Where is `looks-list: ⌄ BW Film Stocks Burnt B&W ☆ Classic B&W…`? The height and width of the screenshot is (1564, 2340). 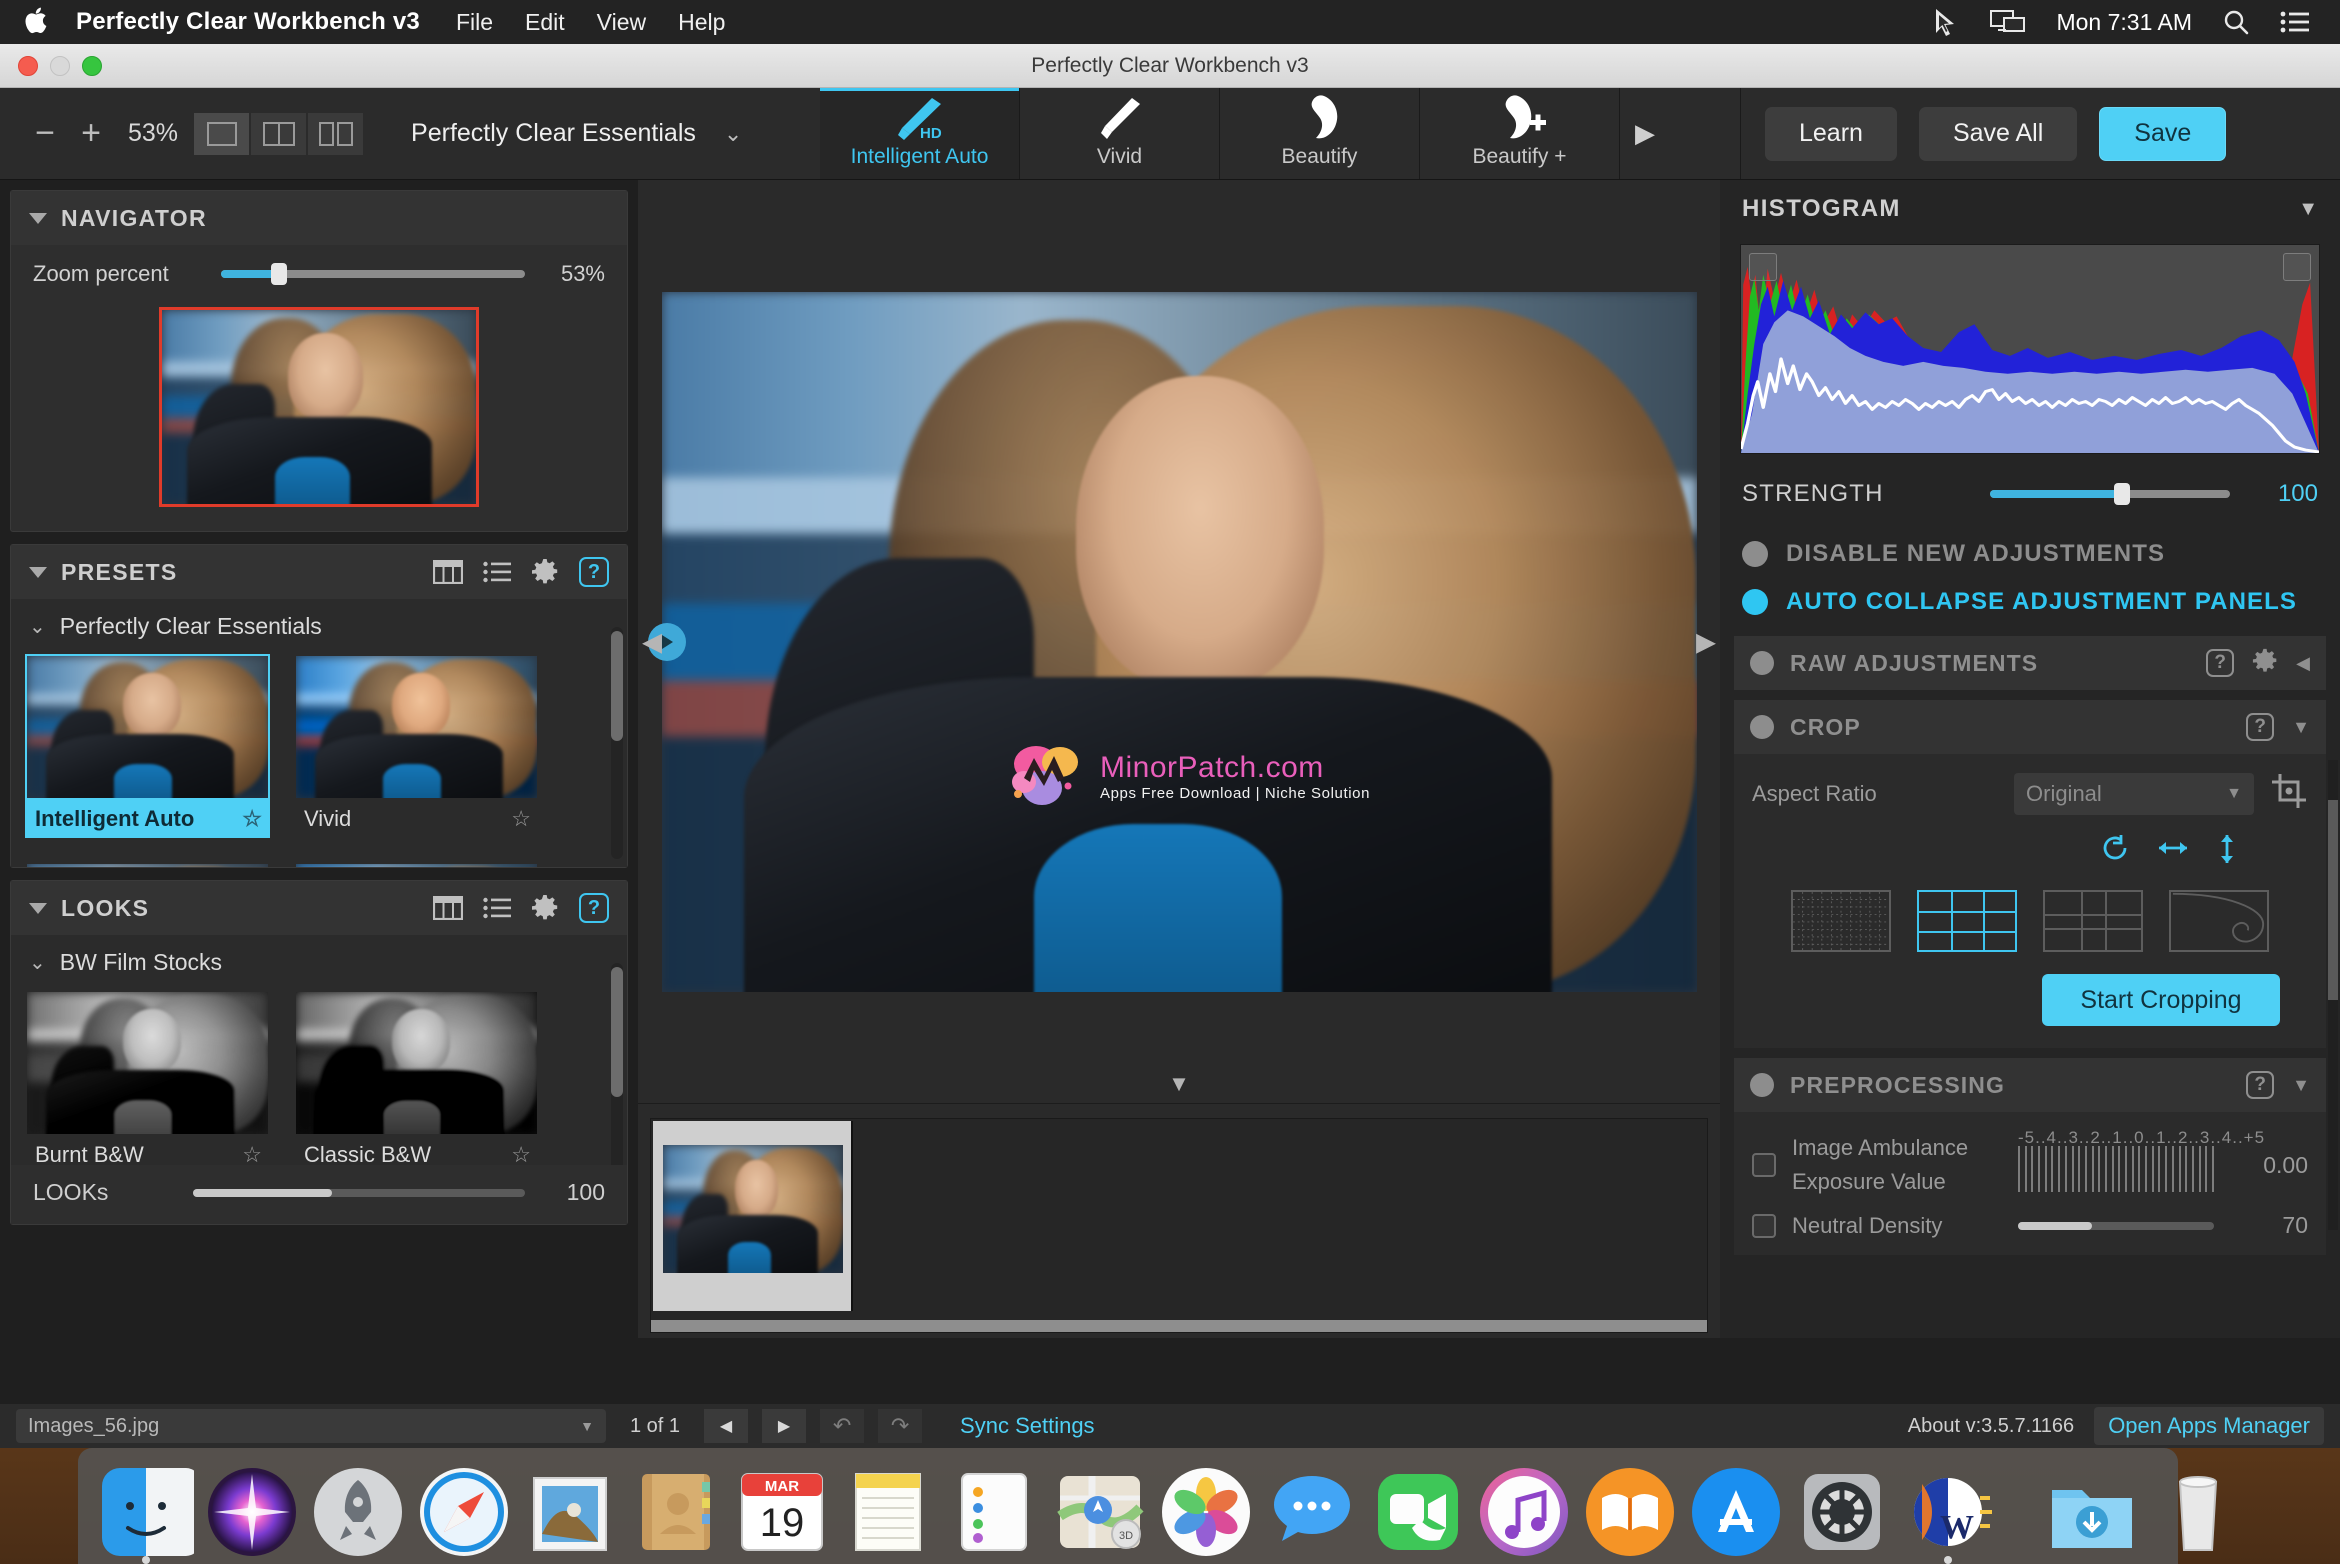
looks-list: ⌄ BW Film Stocks Burnt B&W ☆ Classic B&W… is located at coordinates (319, 1050).